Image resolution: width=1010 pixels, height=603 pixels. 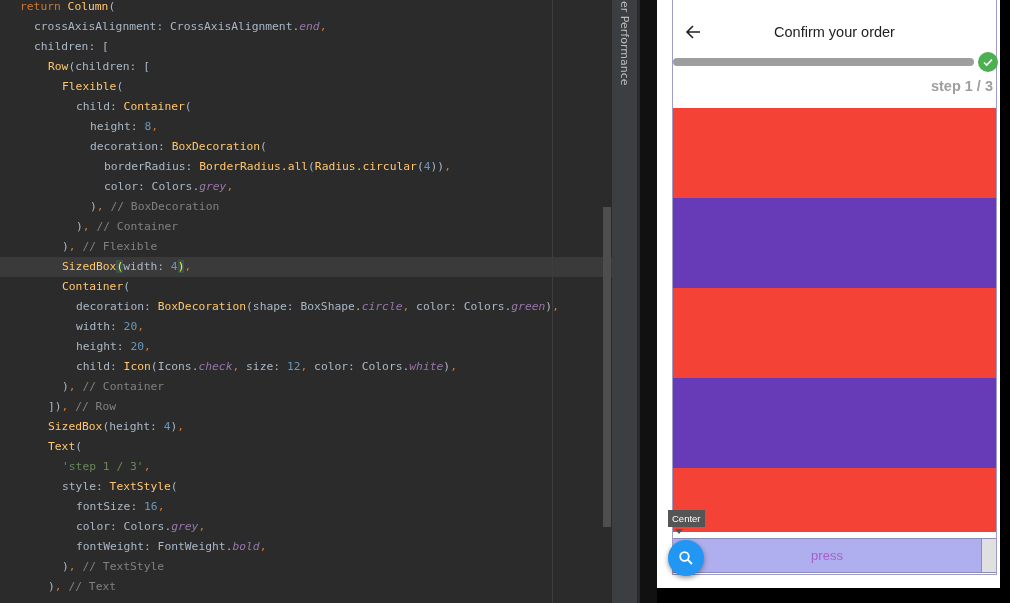 What do you see at coordinates (154, 207) in the screenshot?
I see `code-line: ), // BoxDecoration` at bounding box center [154, 207].